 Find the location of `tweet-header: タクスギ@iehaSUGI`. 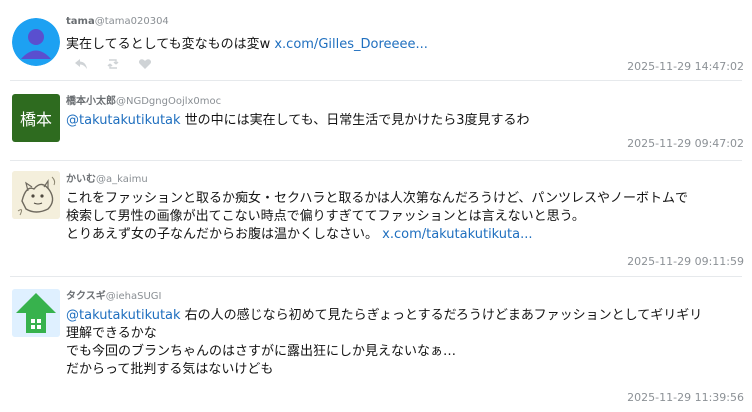

tweet-header: タクスギ@iehaSUGI is located at coordinates (113, 294).